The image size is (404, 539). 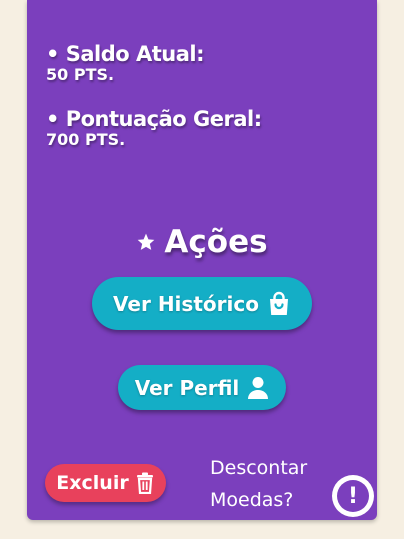 I want to click on view-history-button: Ver Histórico, so click(x=202, y=303).